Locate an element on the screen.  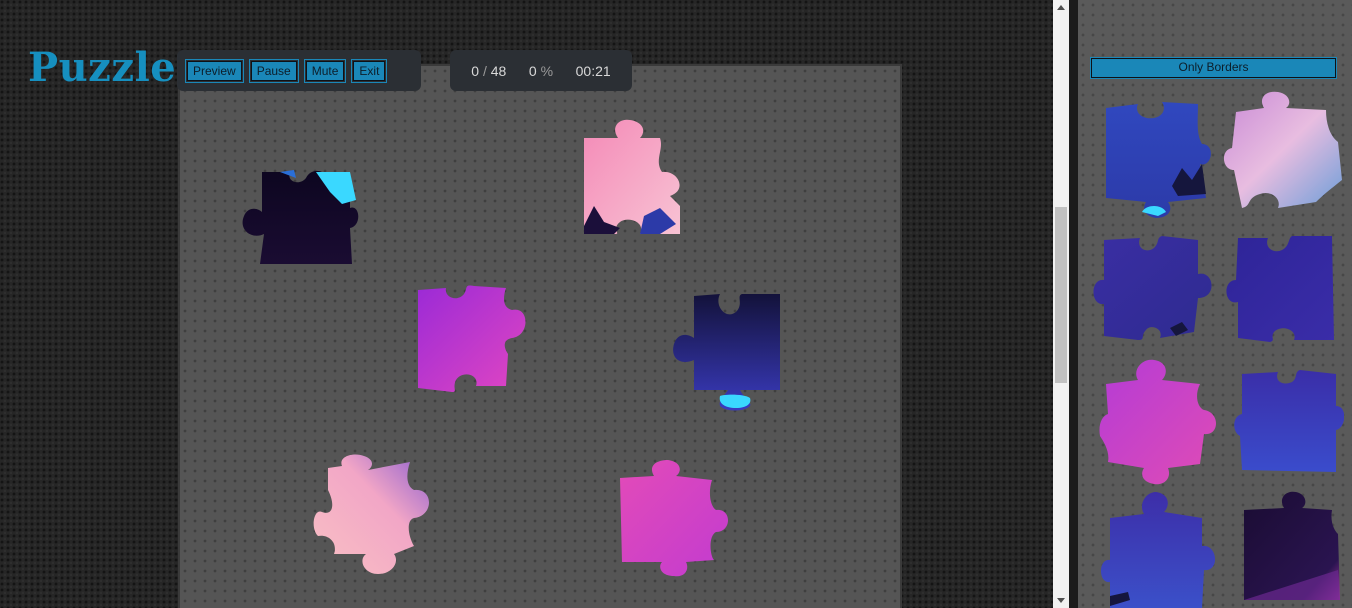
vertical-scrollbar is located at coordinates (1061, 304).